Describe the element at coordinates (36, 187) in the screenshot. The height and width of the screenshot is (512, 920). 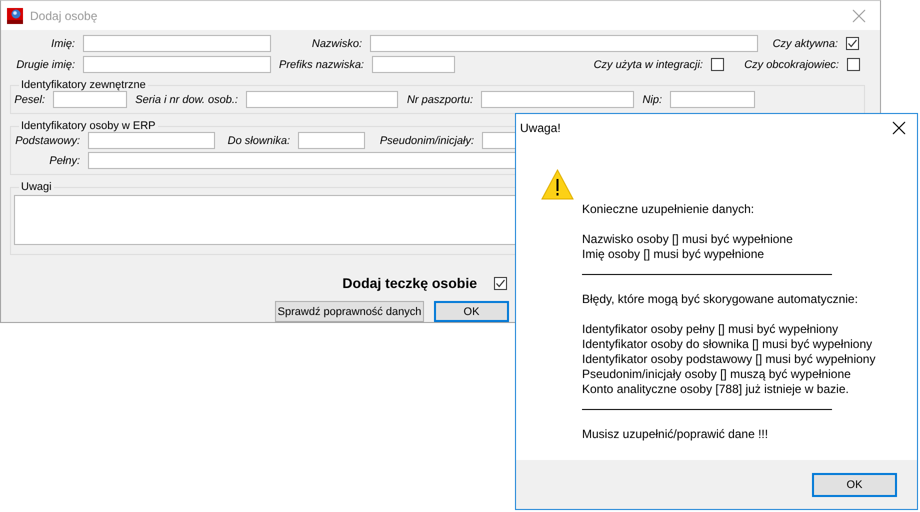
I see `group-title: Uwagi` at that location.